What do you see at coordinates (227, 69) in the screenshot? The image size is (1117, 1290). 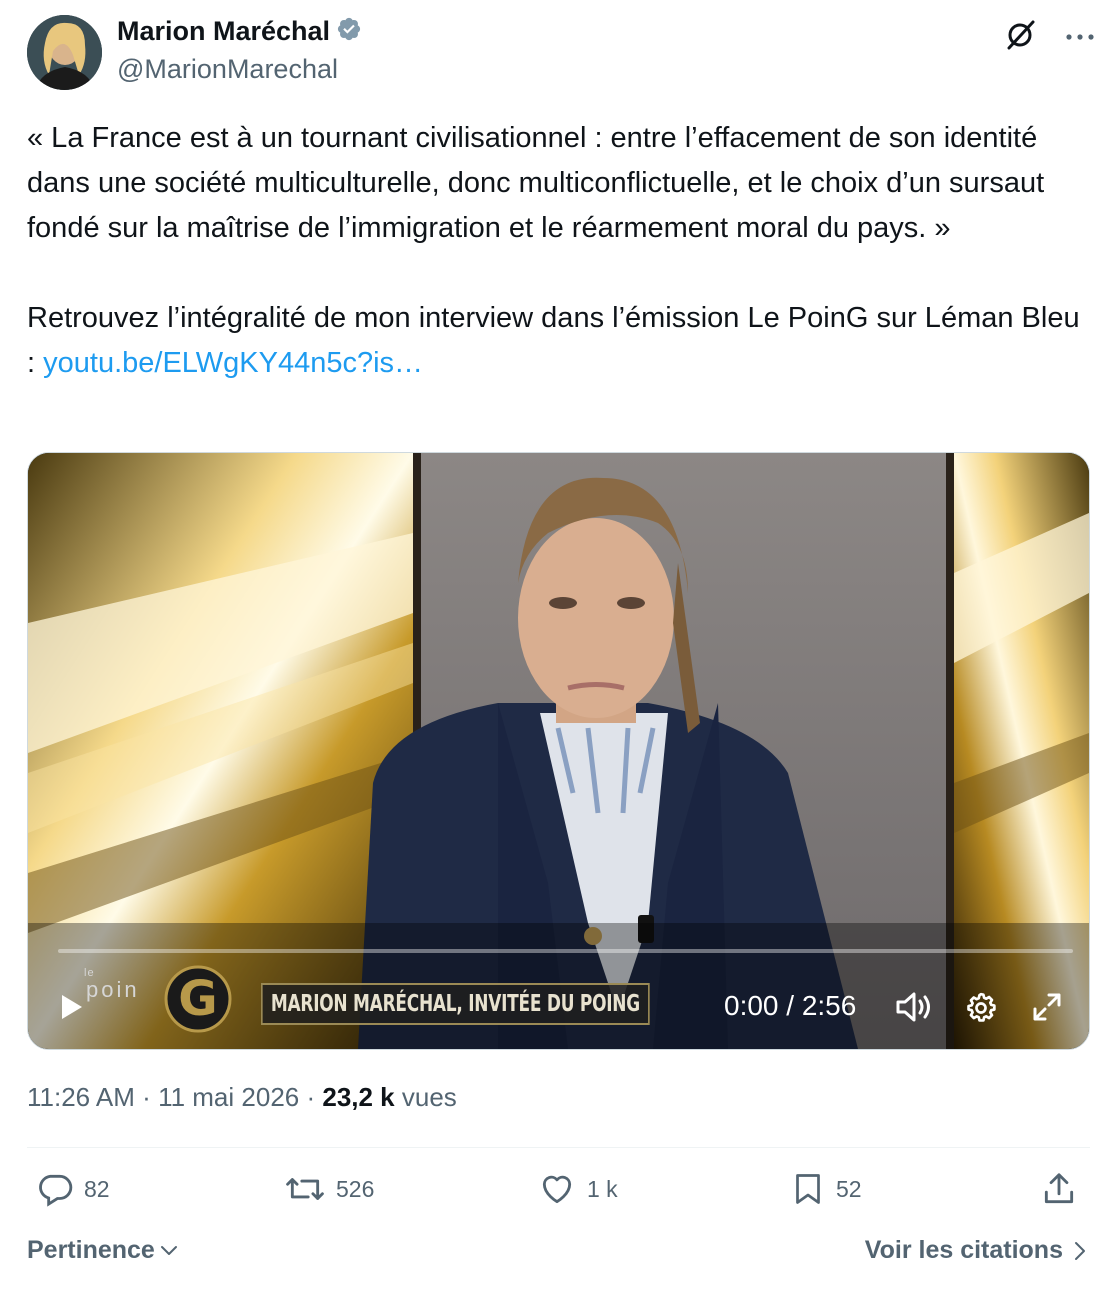 I see `author-handle: @MarionMarechal` at bounding box center [227, 69].